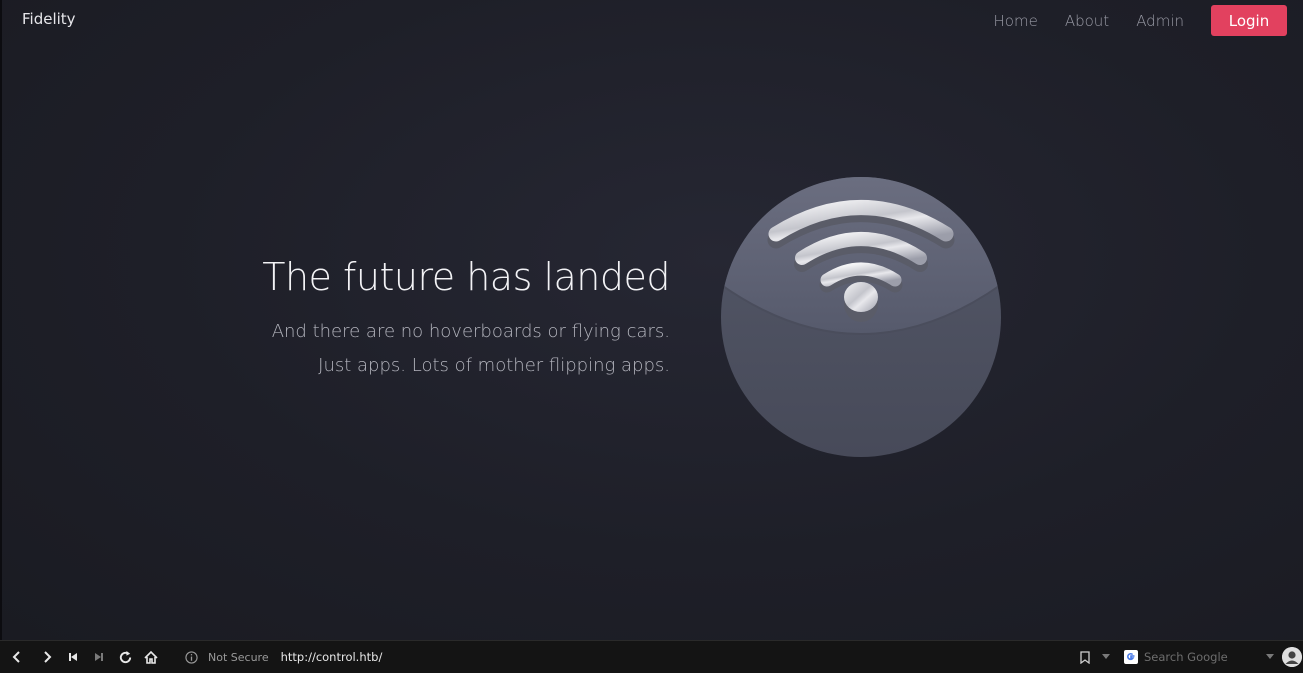 The height and width of the screenshot is (673, 1303). What do you see at coordinates (332, 657) in the screenshot?
I see `address-bar: http://control.htb/` at bounding box center [332, 657].